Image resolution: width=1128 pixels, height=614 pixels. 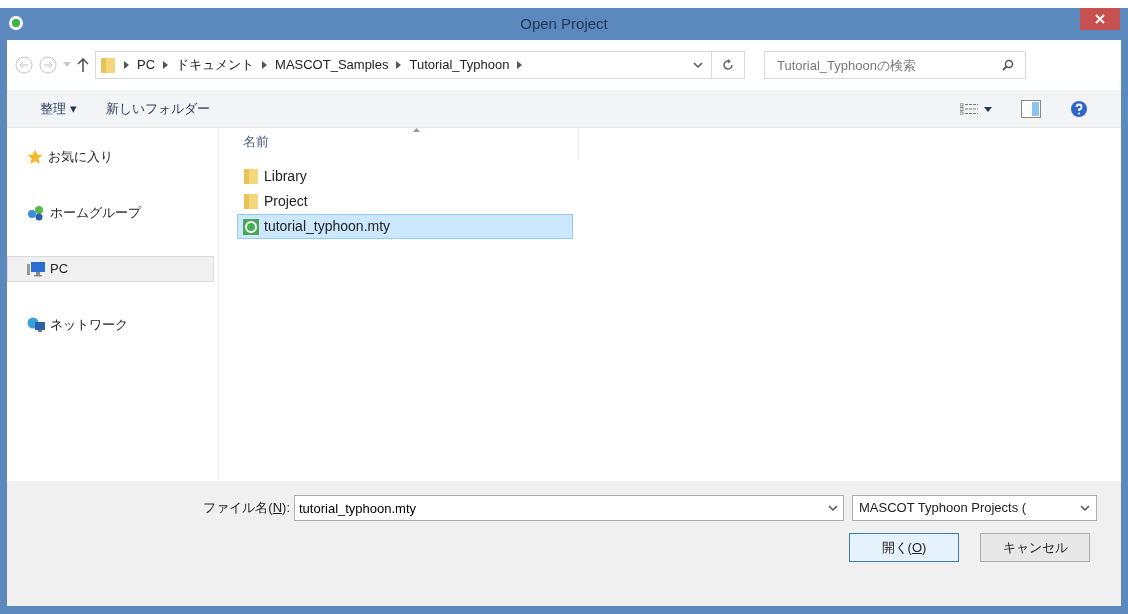 What do you see at coordinates (904, 547) in the screenshot?
I see `open-button: 開く(O)` at bounding box center [904, 547].